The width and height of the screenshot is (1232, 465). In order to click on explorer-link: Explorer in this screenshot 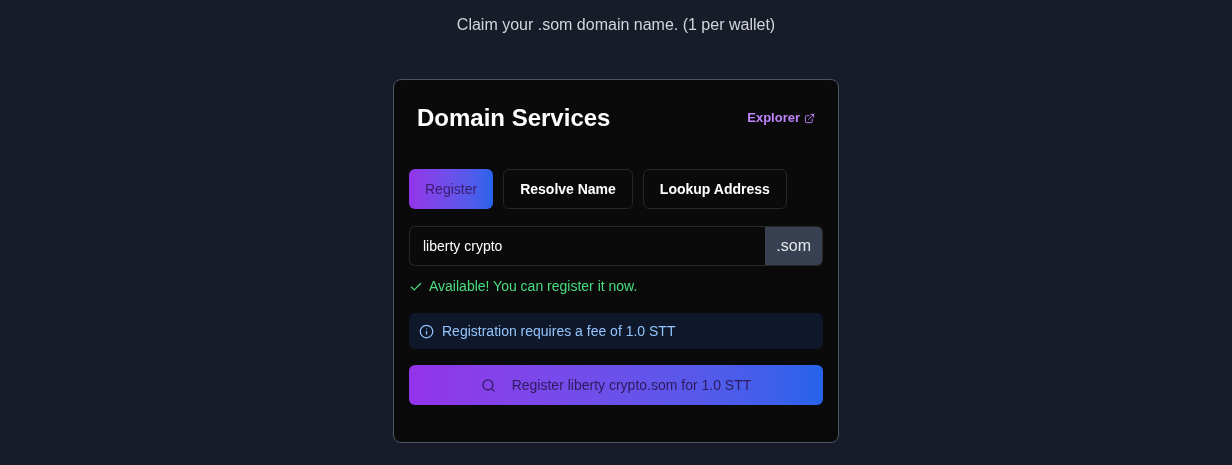, I will do `click(781, 118)`.